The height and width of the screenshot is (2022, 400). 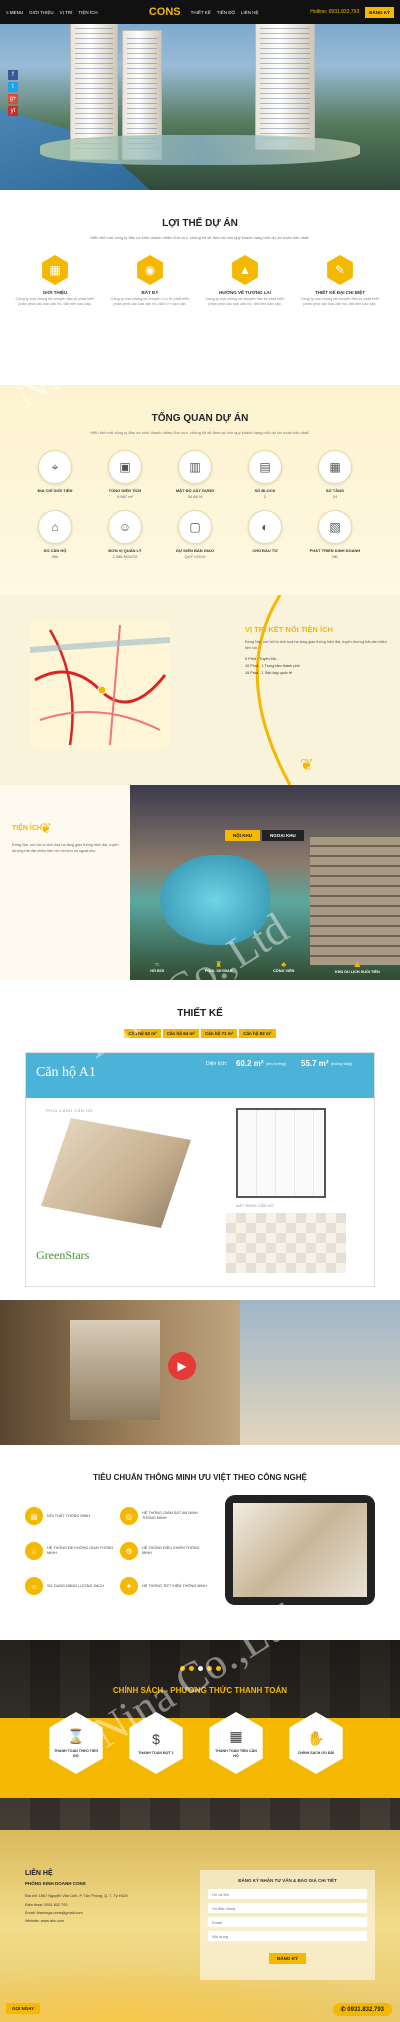 I want to click on tablet-mockup, so click(x=300, y=1550).